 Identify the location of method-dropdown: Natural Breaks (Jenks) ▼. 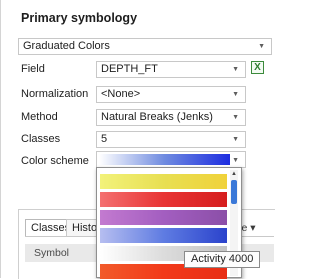
(171, 117).